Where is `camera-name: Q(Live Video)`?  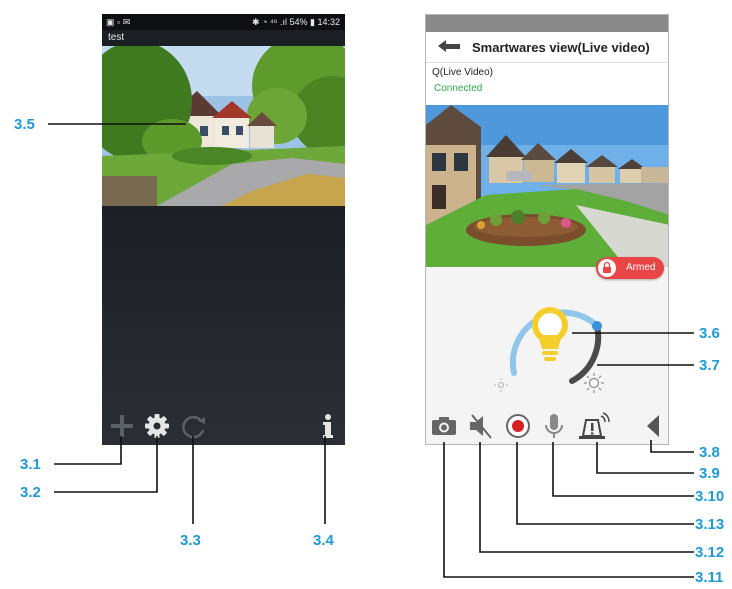 camera-name: Q(Live Video) is located at coordinates (462, 72).